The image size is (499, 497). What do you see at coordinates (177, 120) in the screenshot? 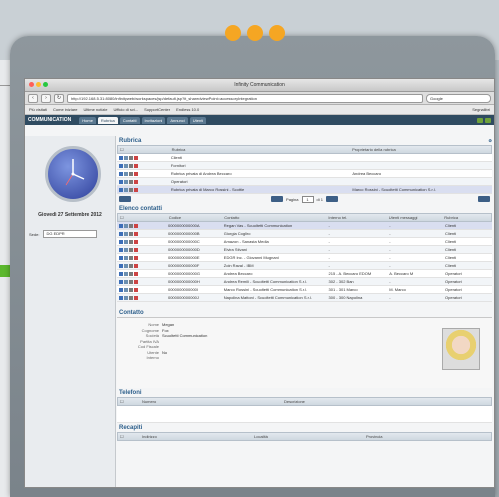
I see `tab-annunci: Annunci` at bounding box center [177, 120].